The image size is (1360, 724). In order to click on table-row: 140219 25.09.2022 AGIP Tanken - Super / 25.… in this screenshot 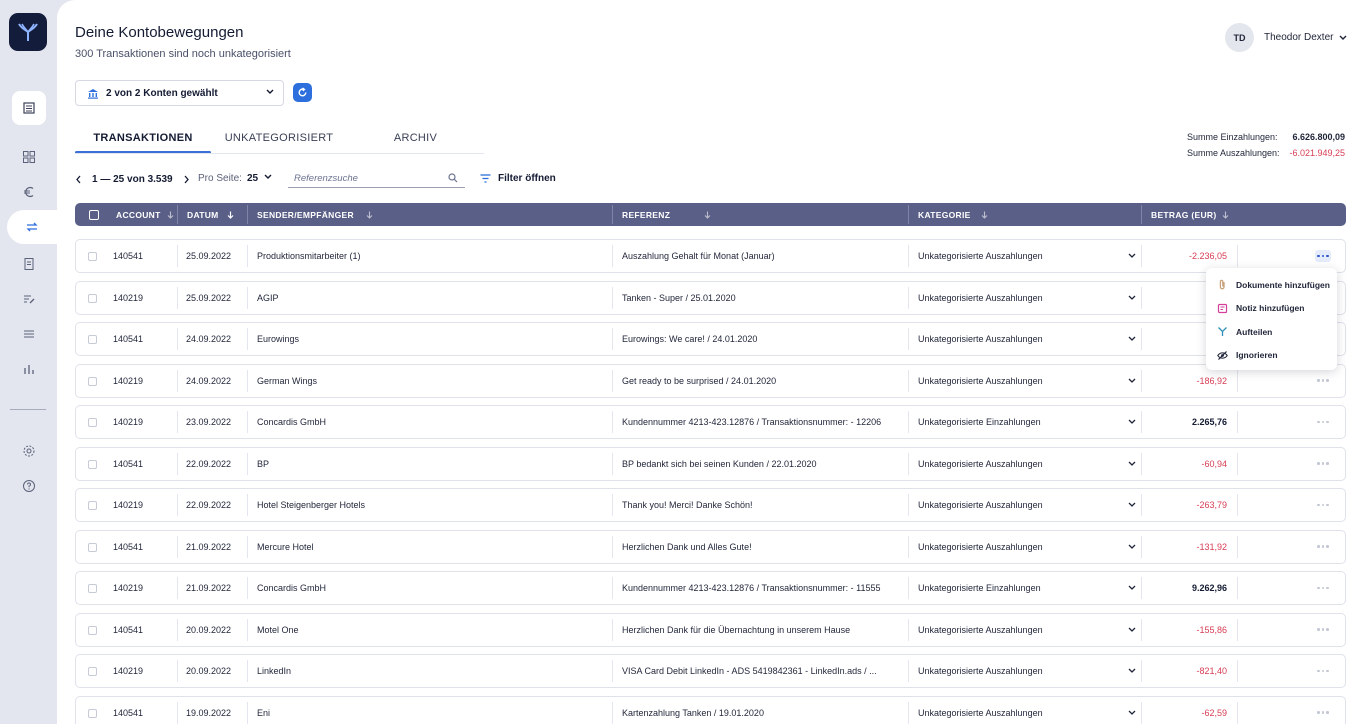, I will do `click(710, 297)`.